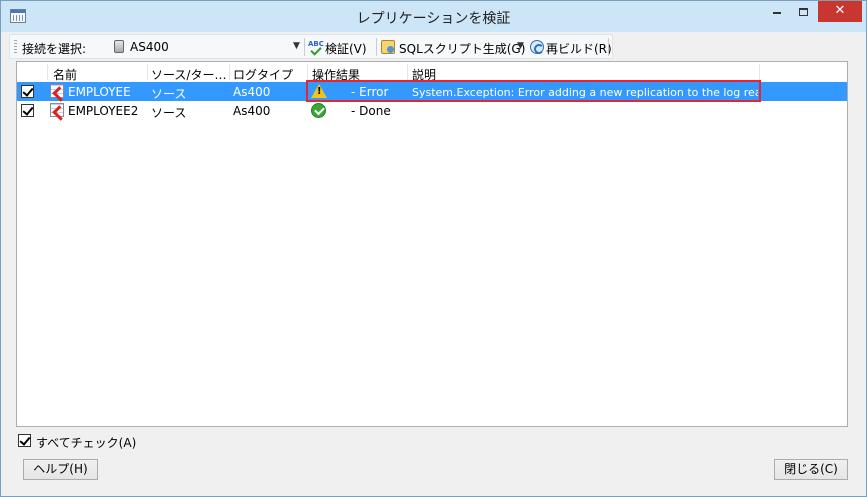  I want to click on close-button: 閉じる(C), so click(811, 469).